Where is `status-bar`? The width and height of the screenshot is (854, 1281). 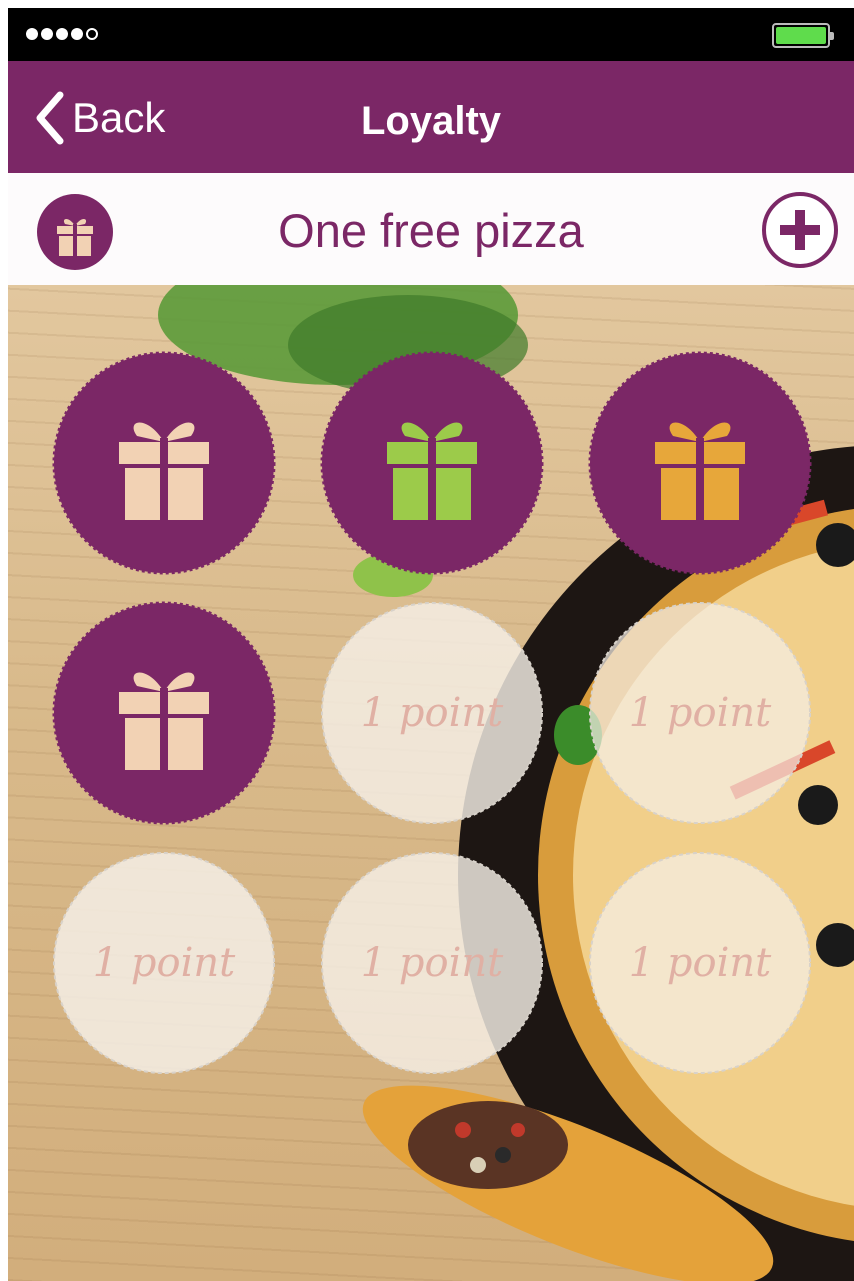
status-bar is located at coordinates (431, 34).